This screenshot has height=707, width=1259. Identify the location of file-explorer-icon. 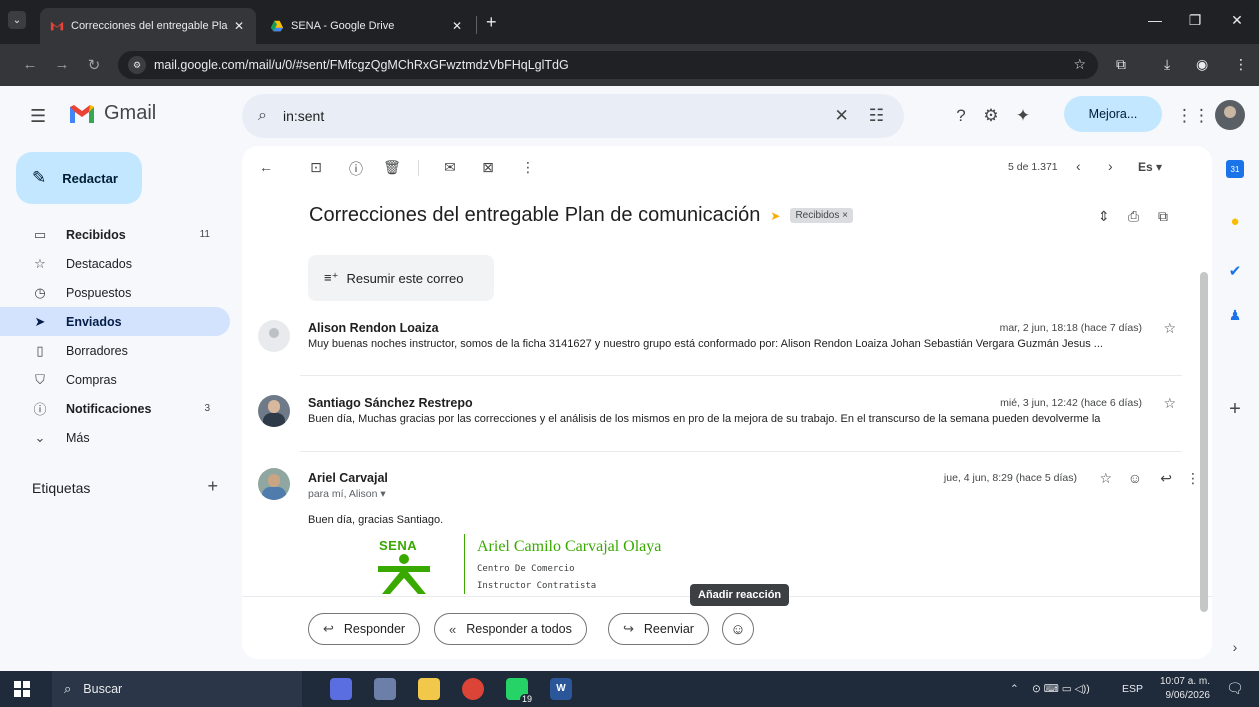
(429, 689).